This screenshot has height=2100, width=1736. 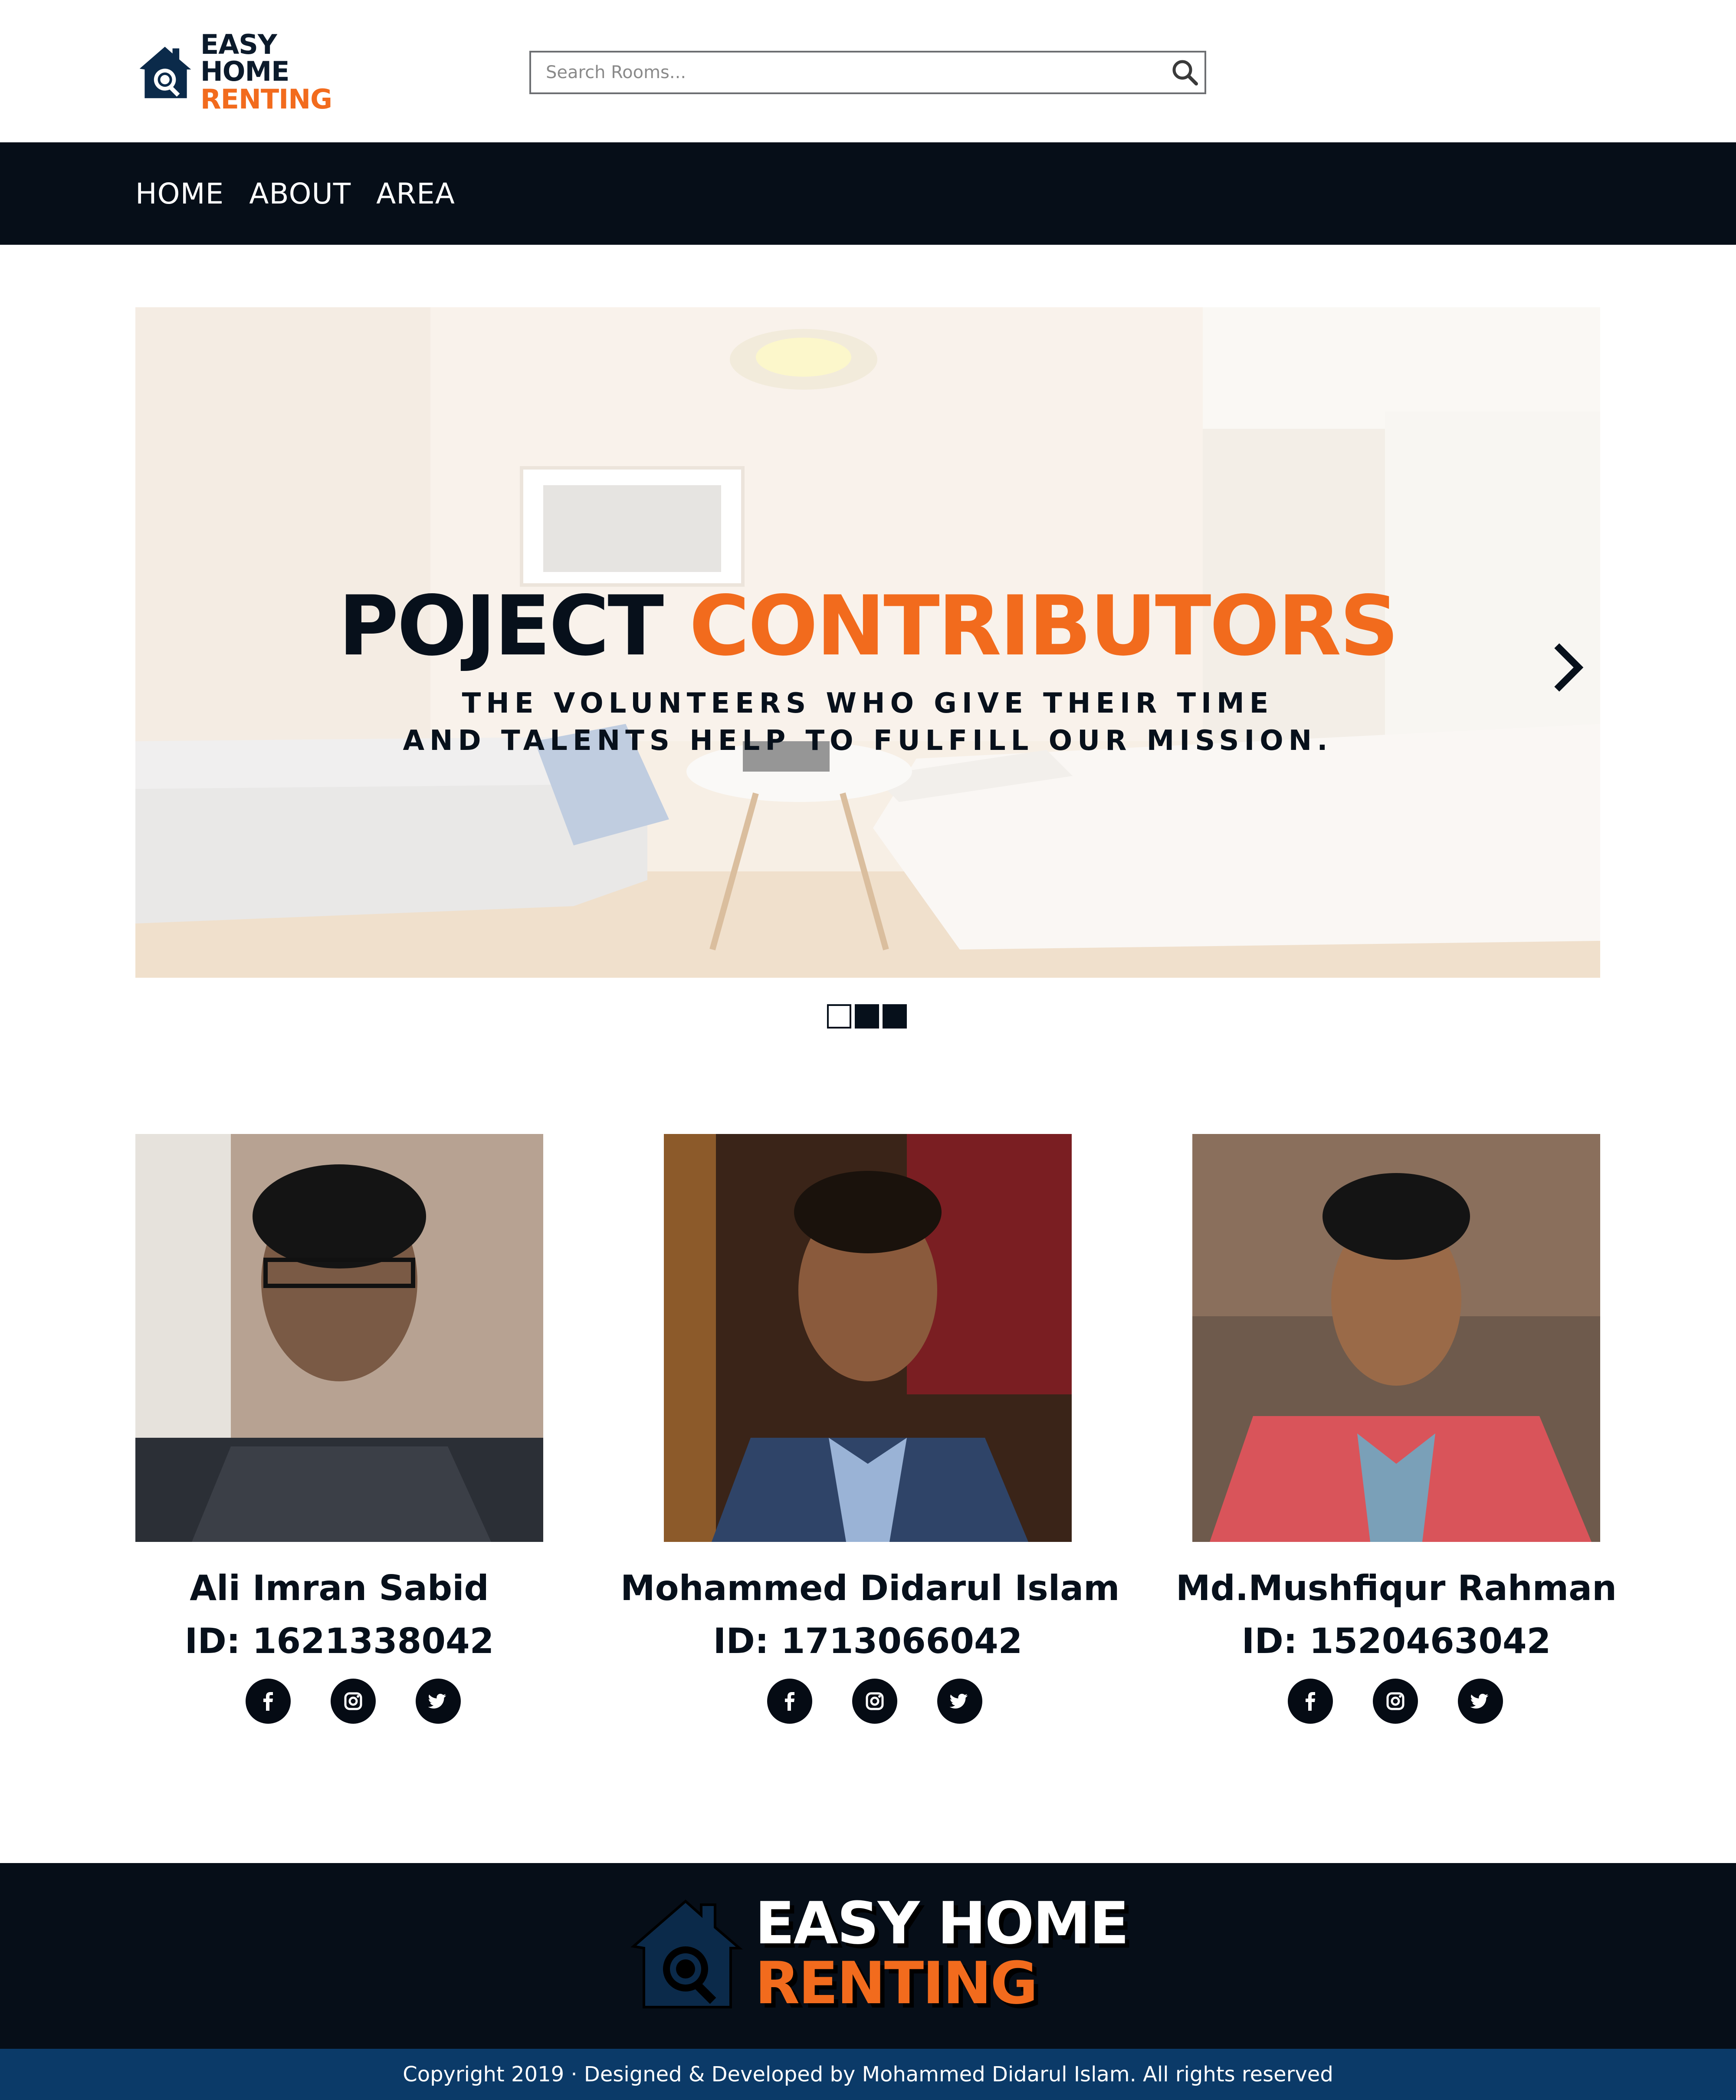 I want to click on slider-next-button, so click(x=1567, y=667).